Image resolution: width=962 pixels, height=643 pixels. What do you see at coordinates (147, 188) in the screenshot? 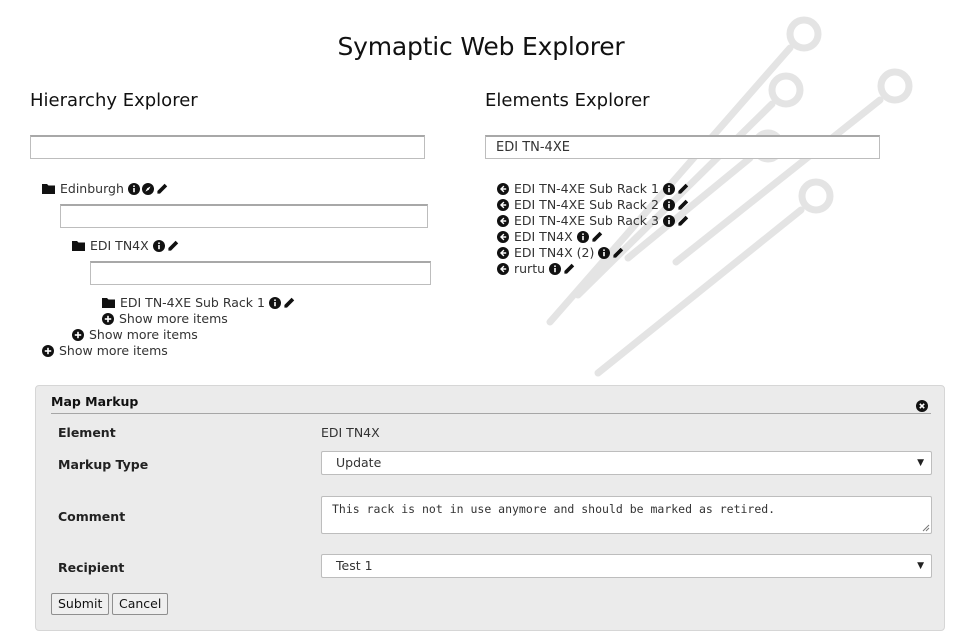
I see `compass-icon` at bounding box center [147, 188].